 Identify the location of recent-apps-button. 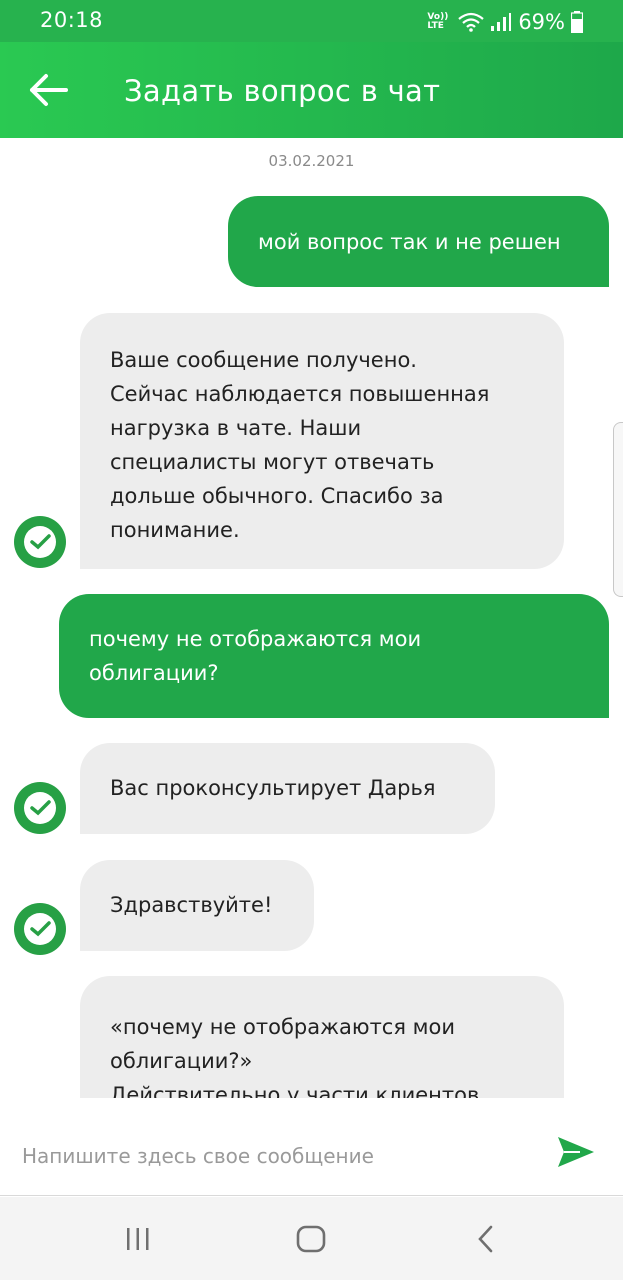
(138, 1239).